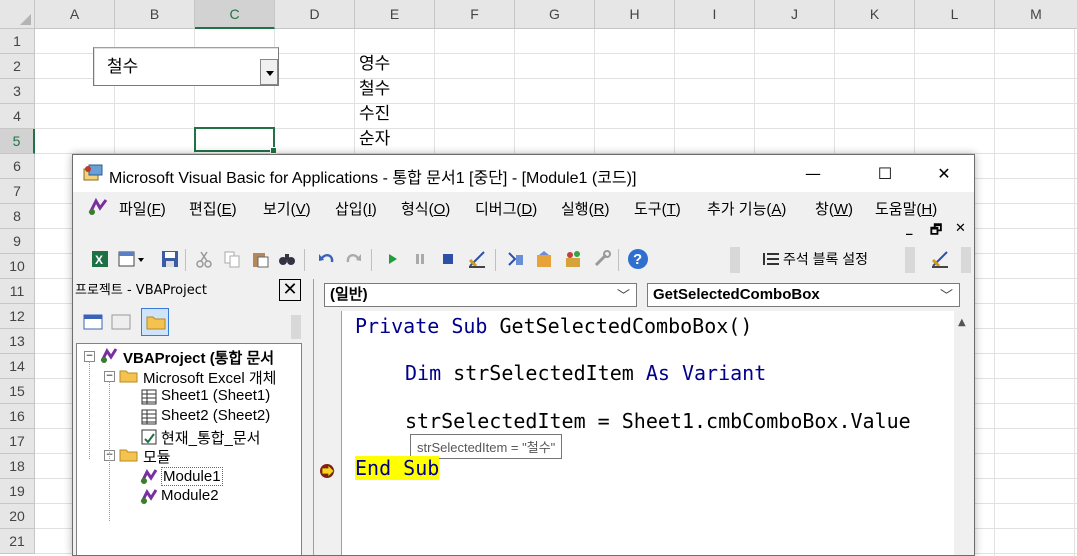 This screenshot has width=1077, height=556. What do you see at coordinates (17, 366) in the screenshot?
I see `row-header-14: 14` at bounding box center [17, 366].